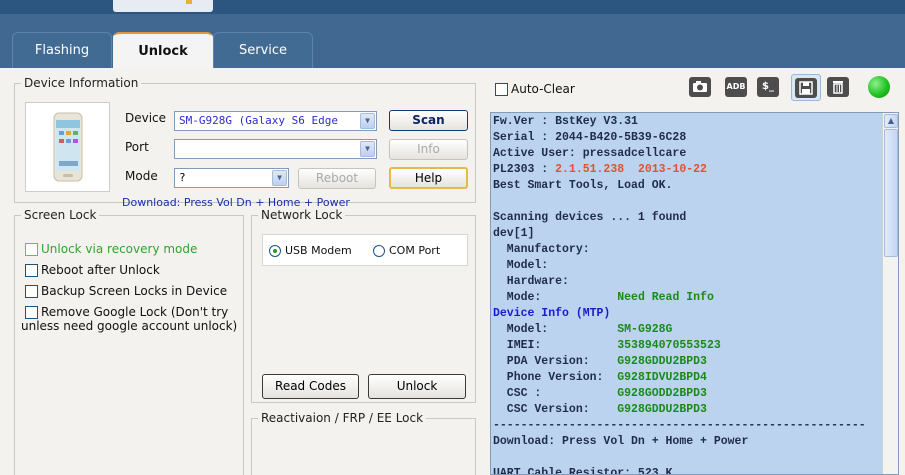 This screenshot has width=905, height=475. Describe the element at coordinates (555, 345) in the screenshot. I see `log-line-text: IMEI:` at that location.